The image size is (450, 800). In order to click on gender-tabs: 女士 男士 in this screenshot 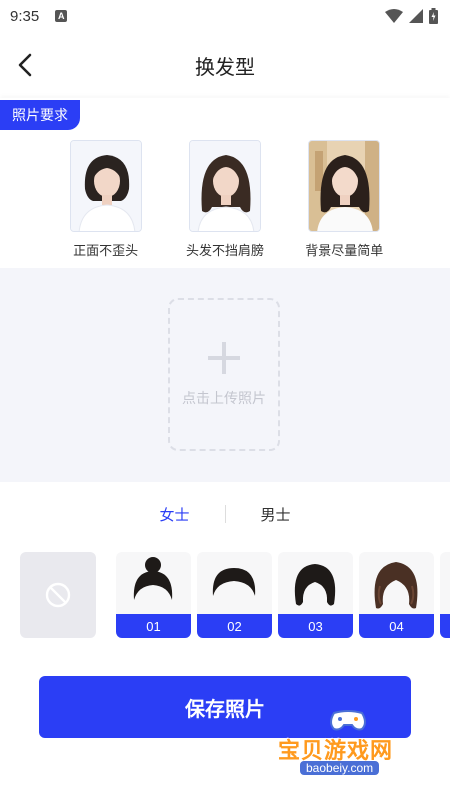, I will do `click(225, 514)`.